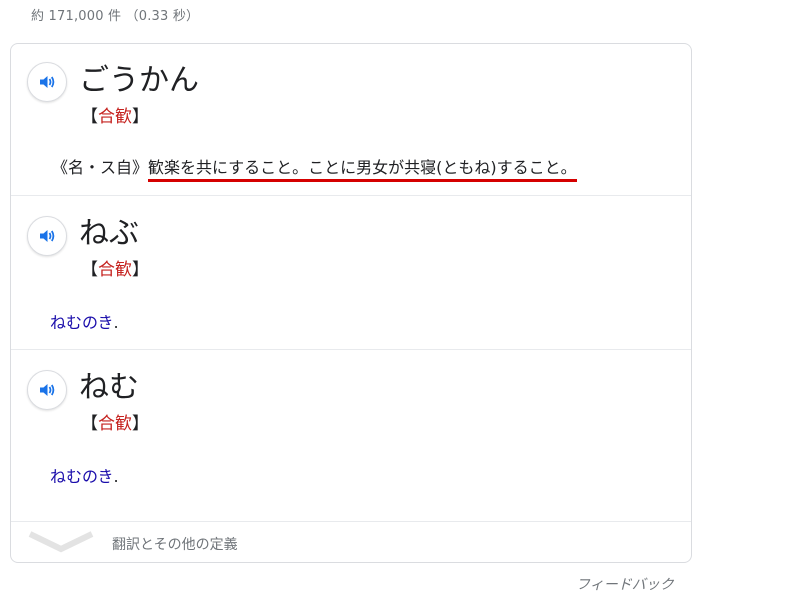 This screenshot has height=600, width=800. I want to click on more-definitions-label: 翻訳とその他の定義, so click(175, 545).